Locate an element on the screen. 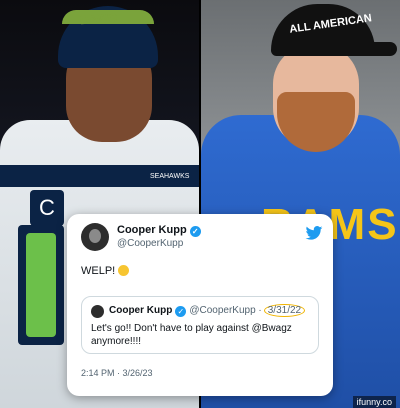 The height and width of the screenshot is (408, 400). quoted-header: Cooper Kupp ✓ @CooperKupp · 3/31/22 is located at coordinates (207, 310).